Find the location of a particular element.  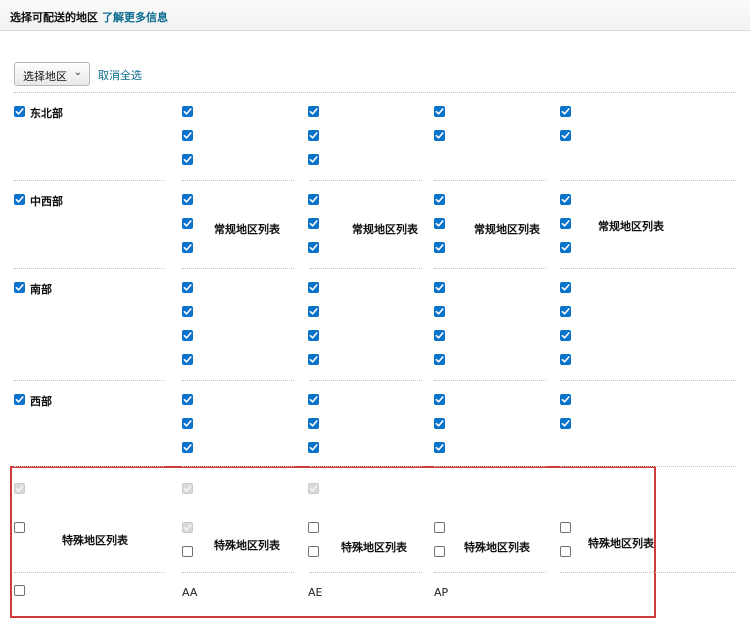

region-label: 东北部 is located at coordinates (46, 113).